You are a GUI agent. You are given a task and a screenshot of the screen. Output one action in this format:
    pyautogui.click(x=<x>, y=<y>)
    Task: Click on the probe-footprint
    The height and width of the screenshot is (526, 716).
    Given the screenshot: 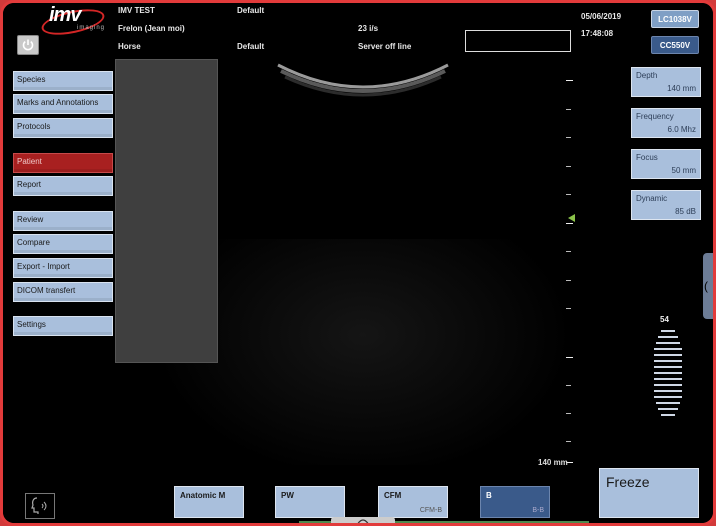 What is the action you would take?
    pyautogui.click(x=363, y=80)
    